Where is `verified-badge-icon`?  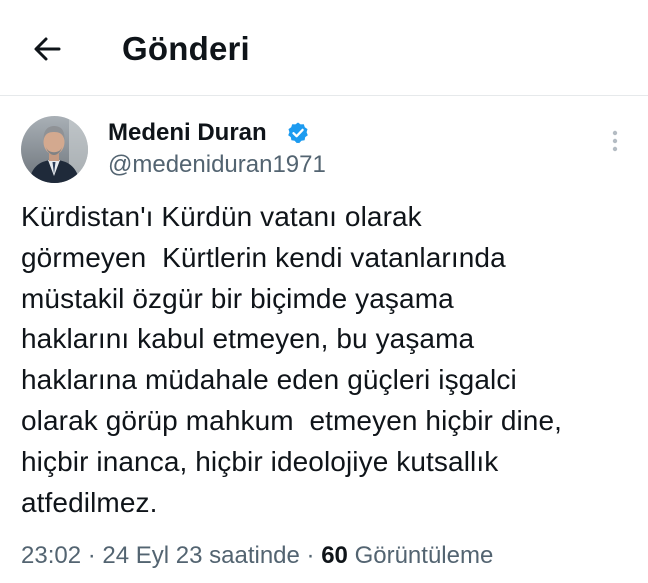 verified-badge-icon is located at coordinates (298, 133).